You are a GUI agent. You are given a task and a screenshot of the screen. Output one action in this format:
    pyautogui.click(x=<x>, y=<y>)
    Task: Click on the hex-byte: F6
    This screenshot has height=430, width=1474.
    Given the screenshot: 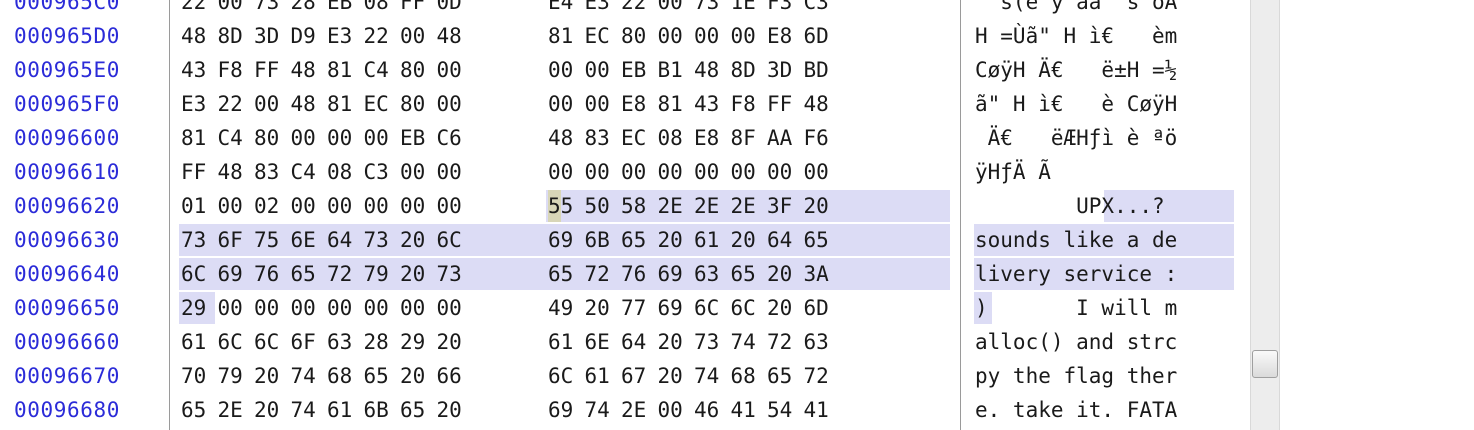 What is the action you would take?
    pyautogui.click(x=822, y=138)
    